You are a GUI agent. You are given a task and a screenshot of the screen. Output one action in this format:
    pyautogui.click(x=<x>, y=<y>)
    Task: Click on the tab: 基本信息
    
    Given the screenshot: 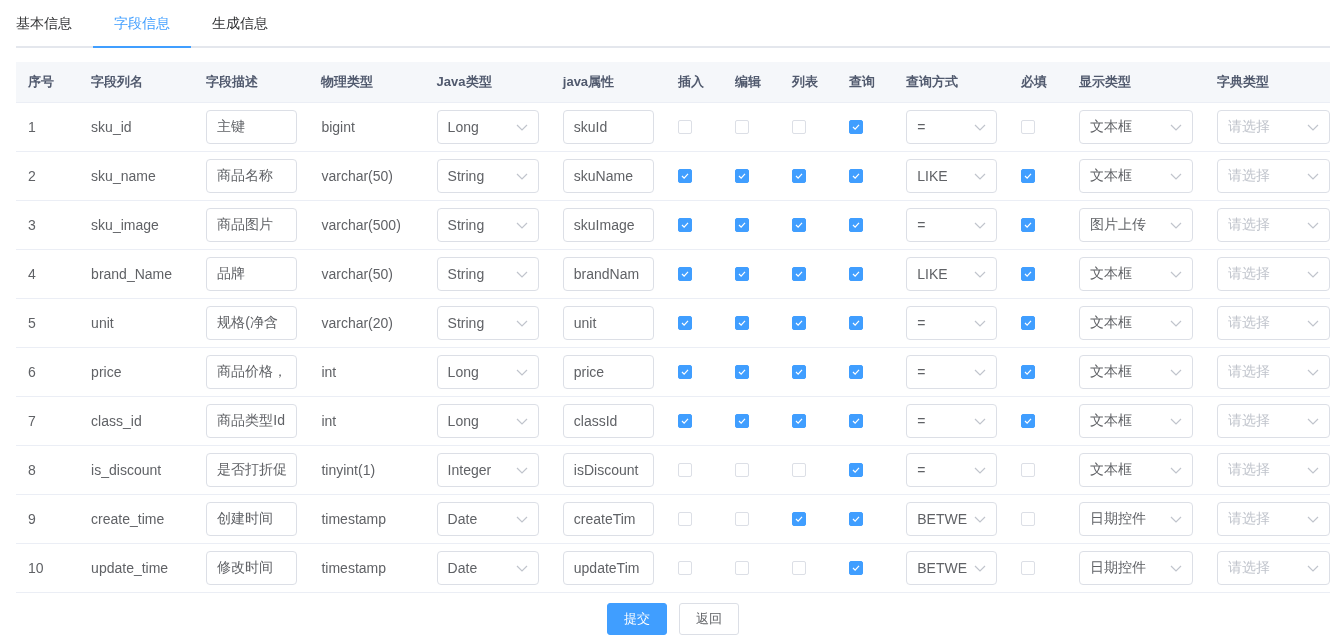 What is the action you would take?
    pyautogui.click(x=54, y=24)
    